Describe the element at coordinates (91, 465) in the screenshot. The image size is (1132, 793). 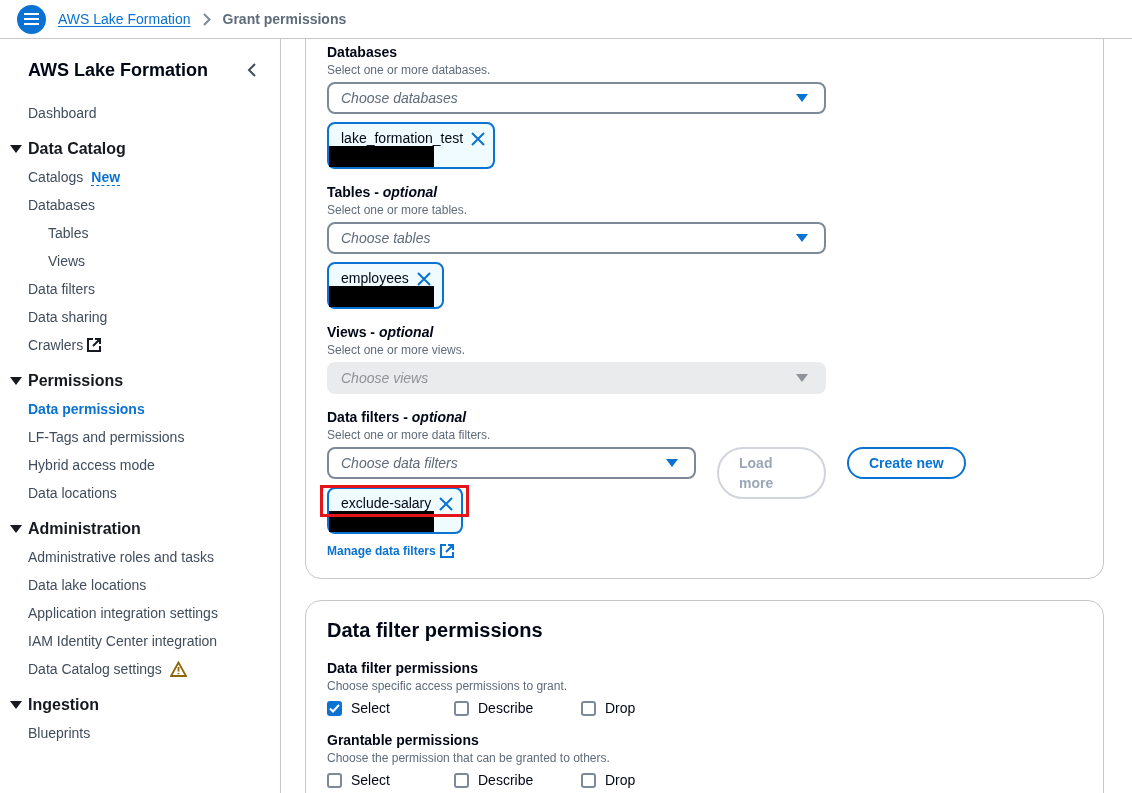
I see `nav-item: Hybrid access mode` at that location.